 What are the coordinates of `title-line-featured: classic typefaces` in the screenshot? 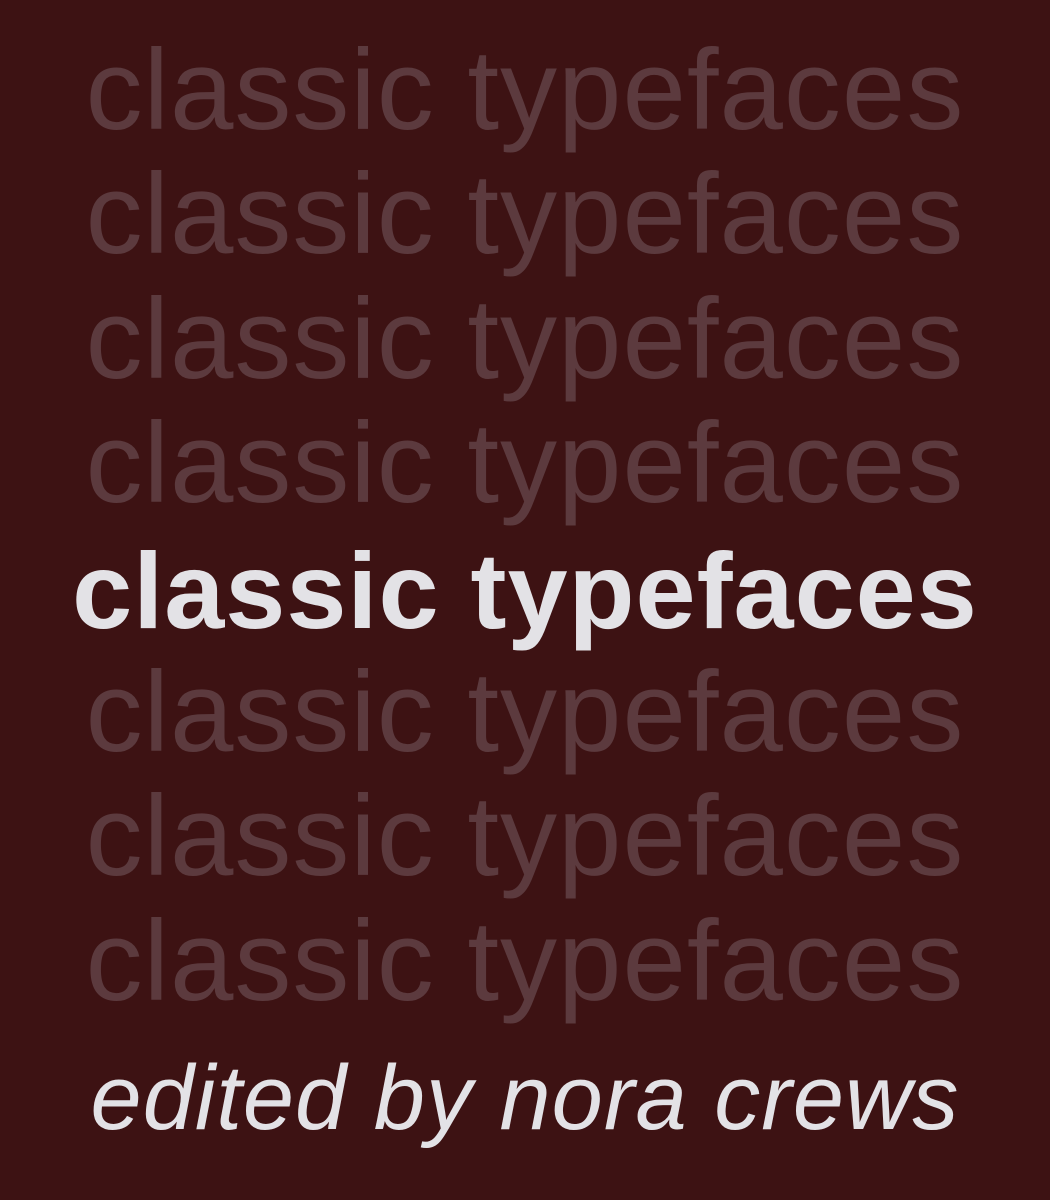 It's located at (525, 590).